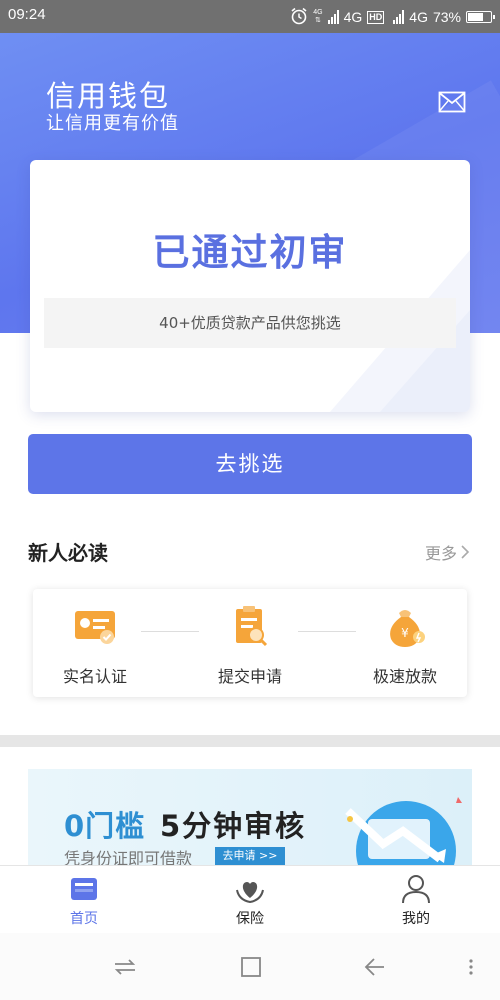 This screenshot has width=500, height=1000. I want to click on home-card-icon, so click(84, 889).